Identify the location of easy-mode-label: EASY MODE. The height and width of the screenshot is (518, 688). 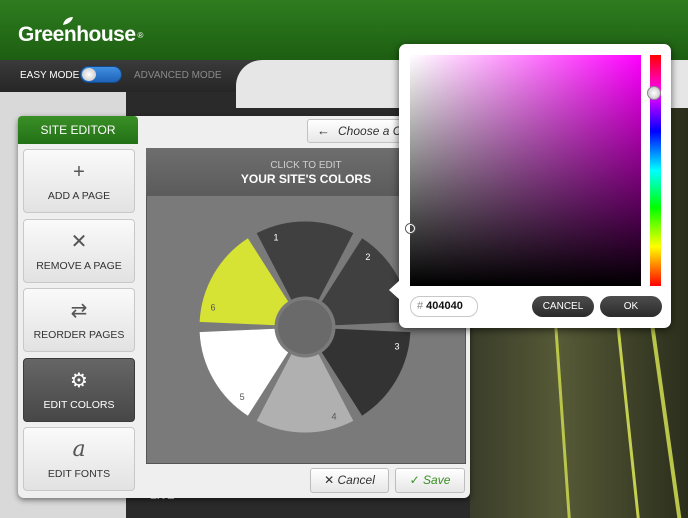
(49, 75).